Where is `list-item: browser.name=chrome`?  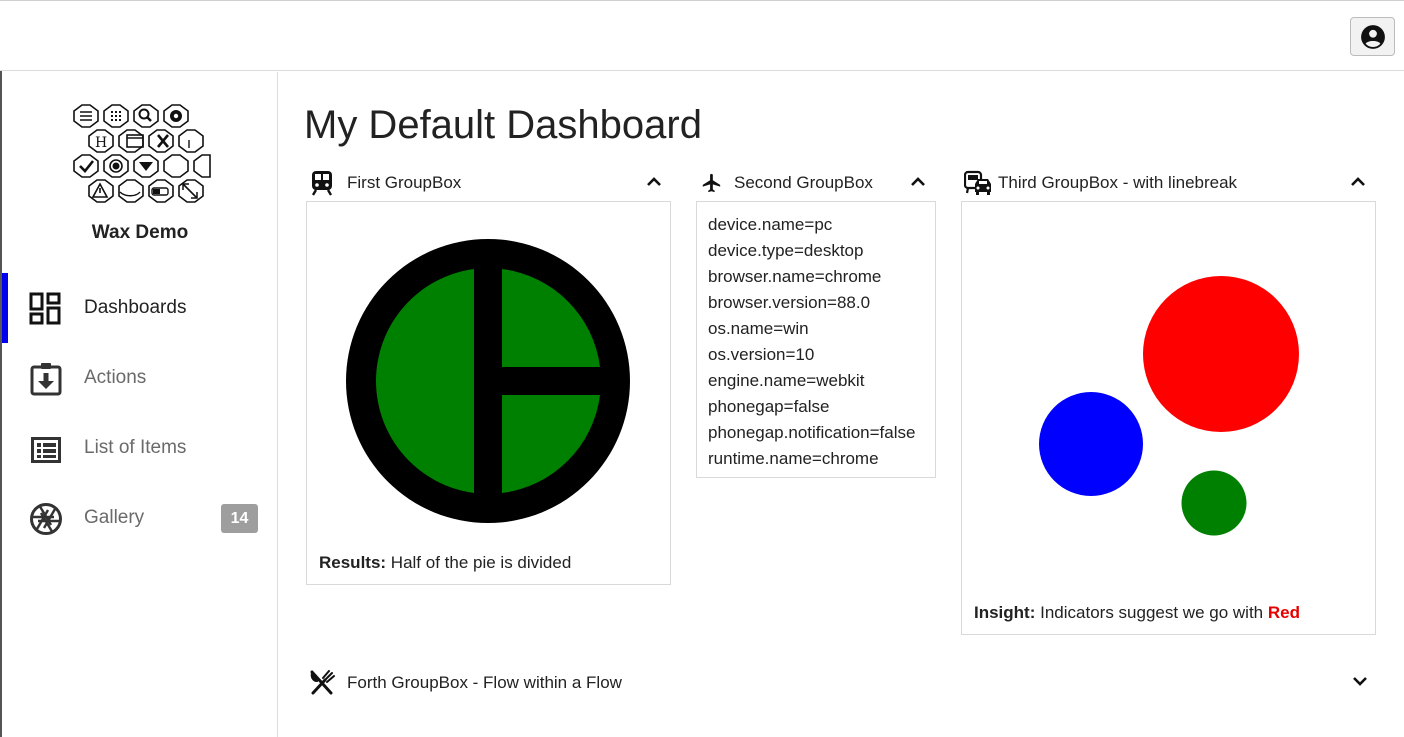 list-item: browser.name=chrome is located at coordinates (795, 276).